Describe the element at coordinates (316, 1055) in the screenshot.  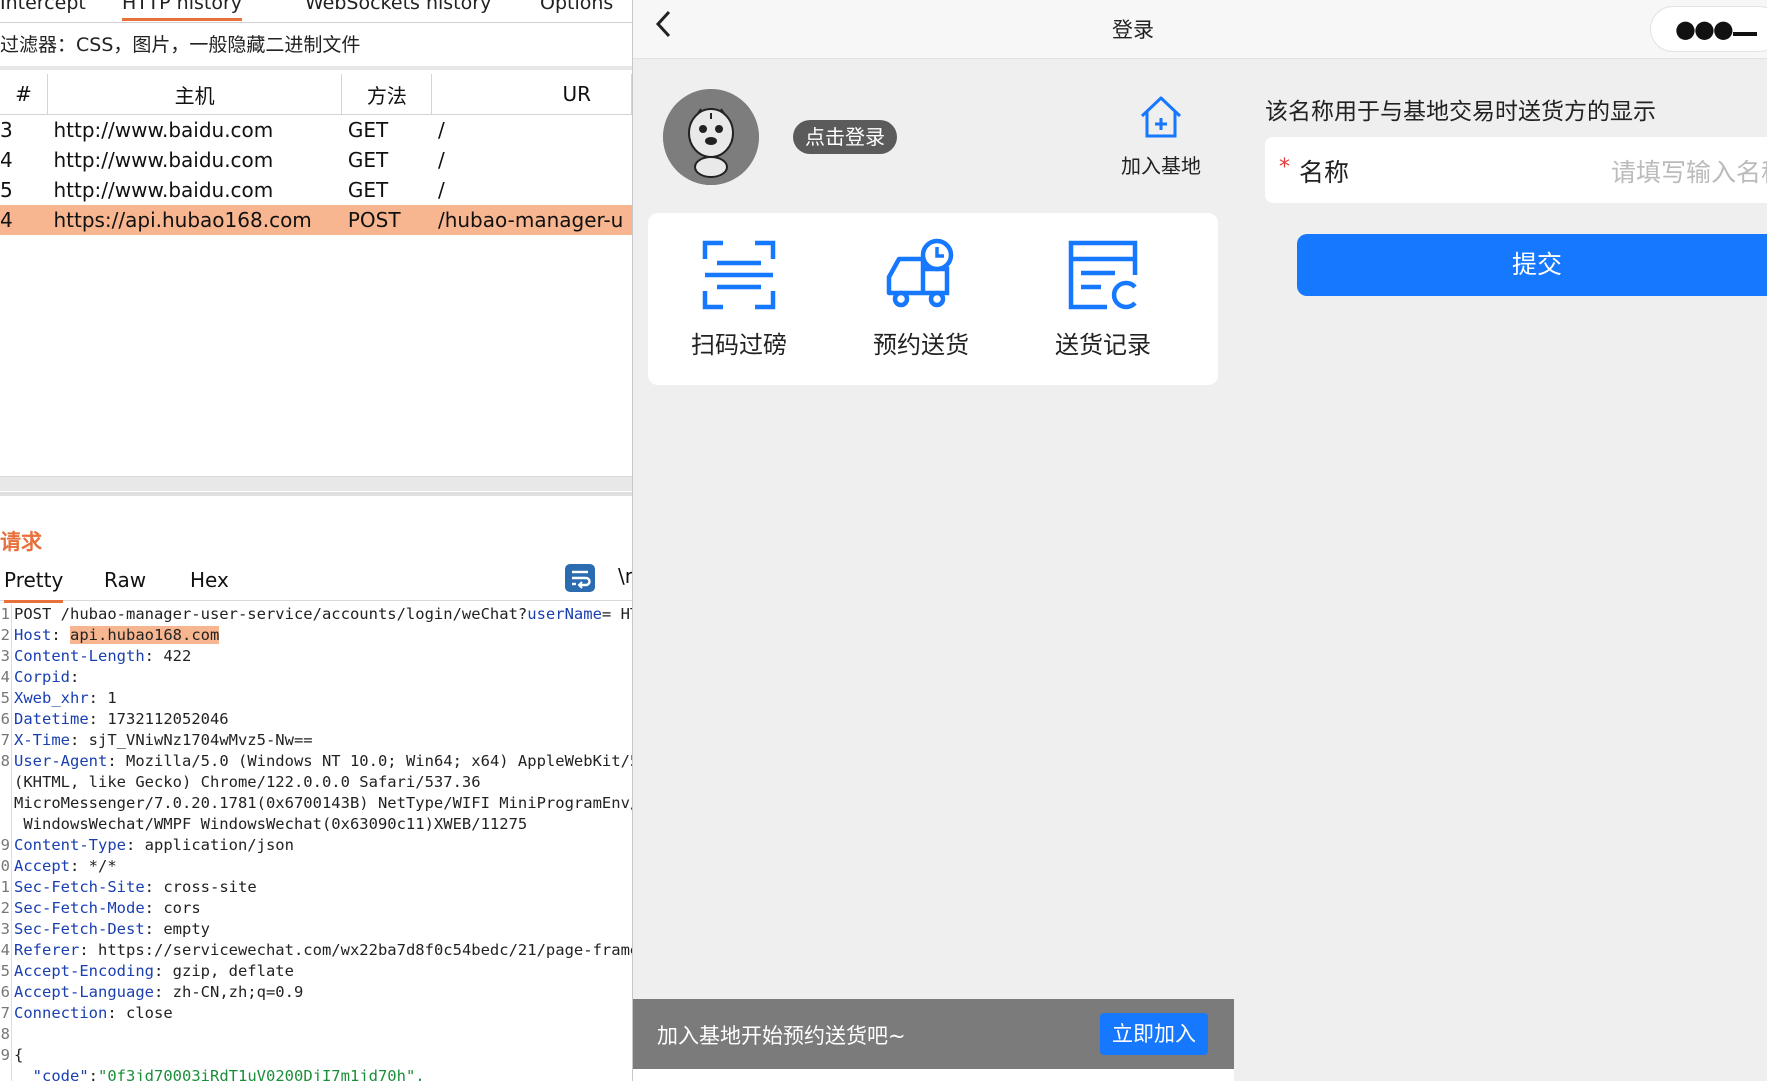
I see `request-line: 9{` at that location.